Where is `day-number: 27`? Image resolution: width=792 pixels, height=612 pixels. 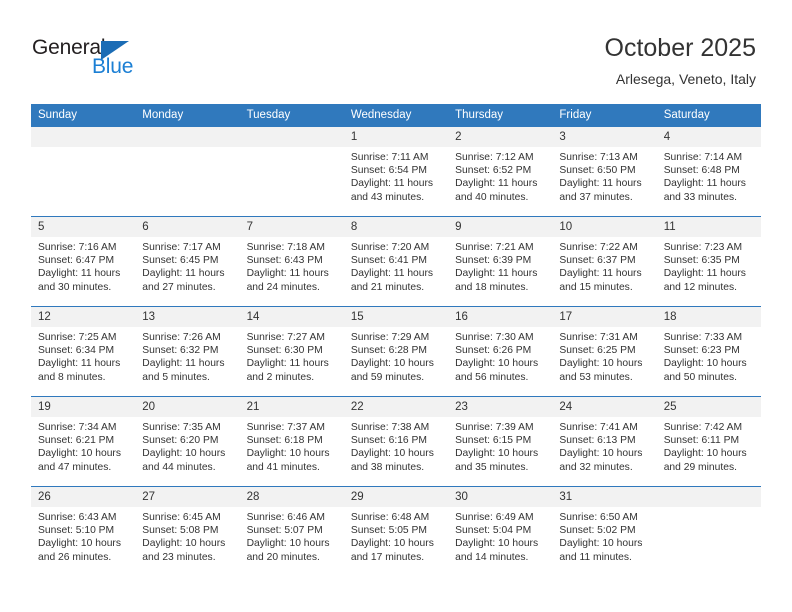
day-number: 27 is located at coordinates (187, 497).